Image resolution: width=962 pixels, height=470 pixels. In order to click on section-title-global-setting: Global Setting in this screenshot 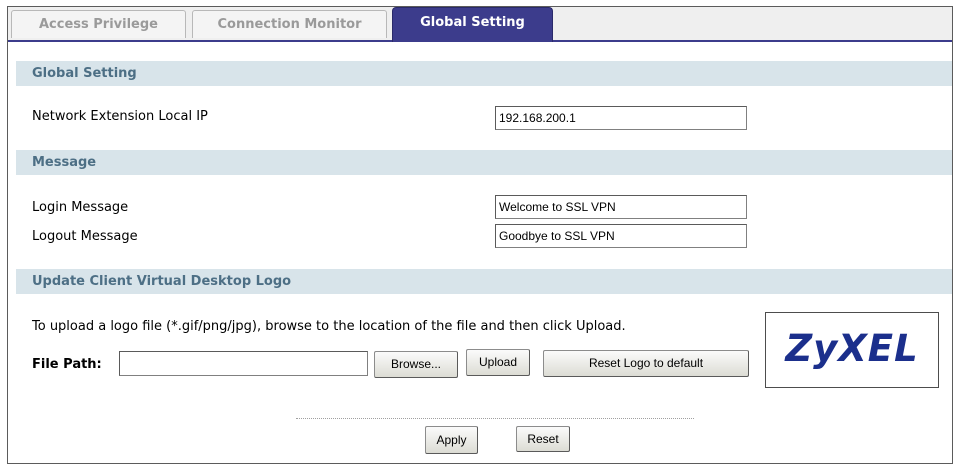, I will do `click(84, 73)`.